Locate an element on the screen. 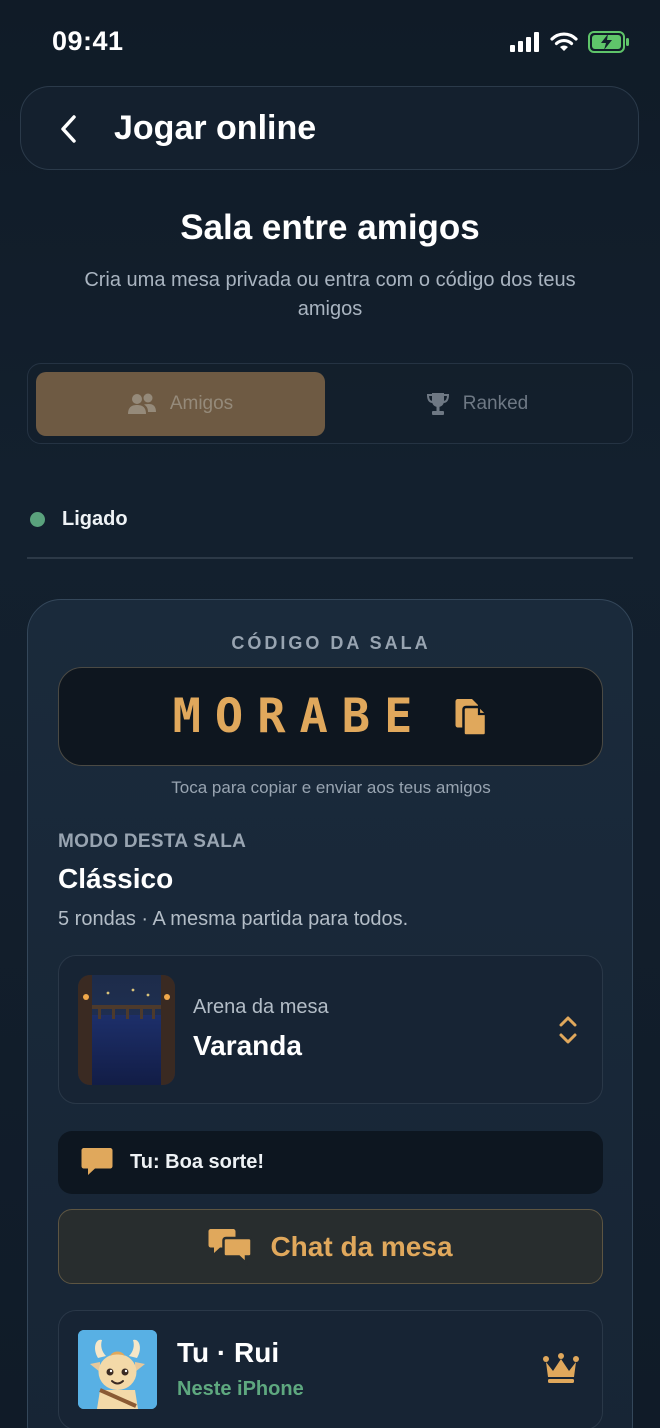 The height and width of the screenshot is (1428, 660). connection-status: Ligado is located at coordinates (79, 519).